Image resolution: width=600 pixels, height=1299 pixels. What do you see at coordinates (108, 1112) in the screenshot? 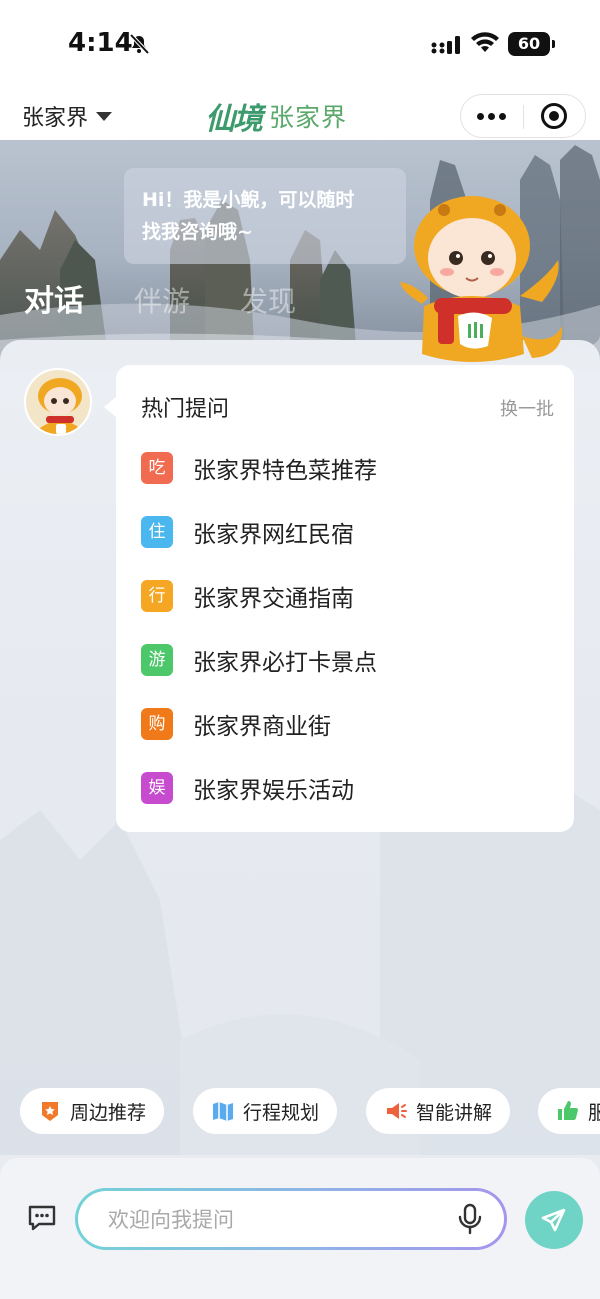
I see `chip-label: 周边推荐` at bounding box center [108, 1112].